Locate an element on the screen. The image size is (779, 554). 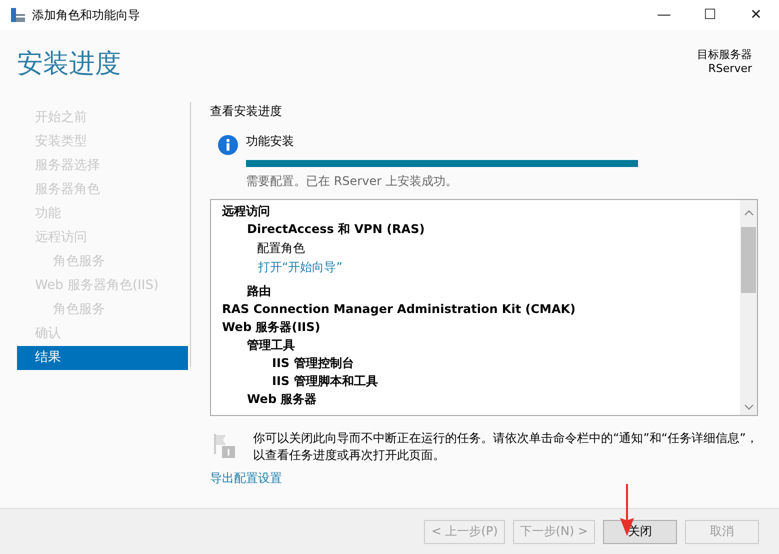
wizard-app-icon is located at coordinates (18, 15).